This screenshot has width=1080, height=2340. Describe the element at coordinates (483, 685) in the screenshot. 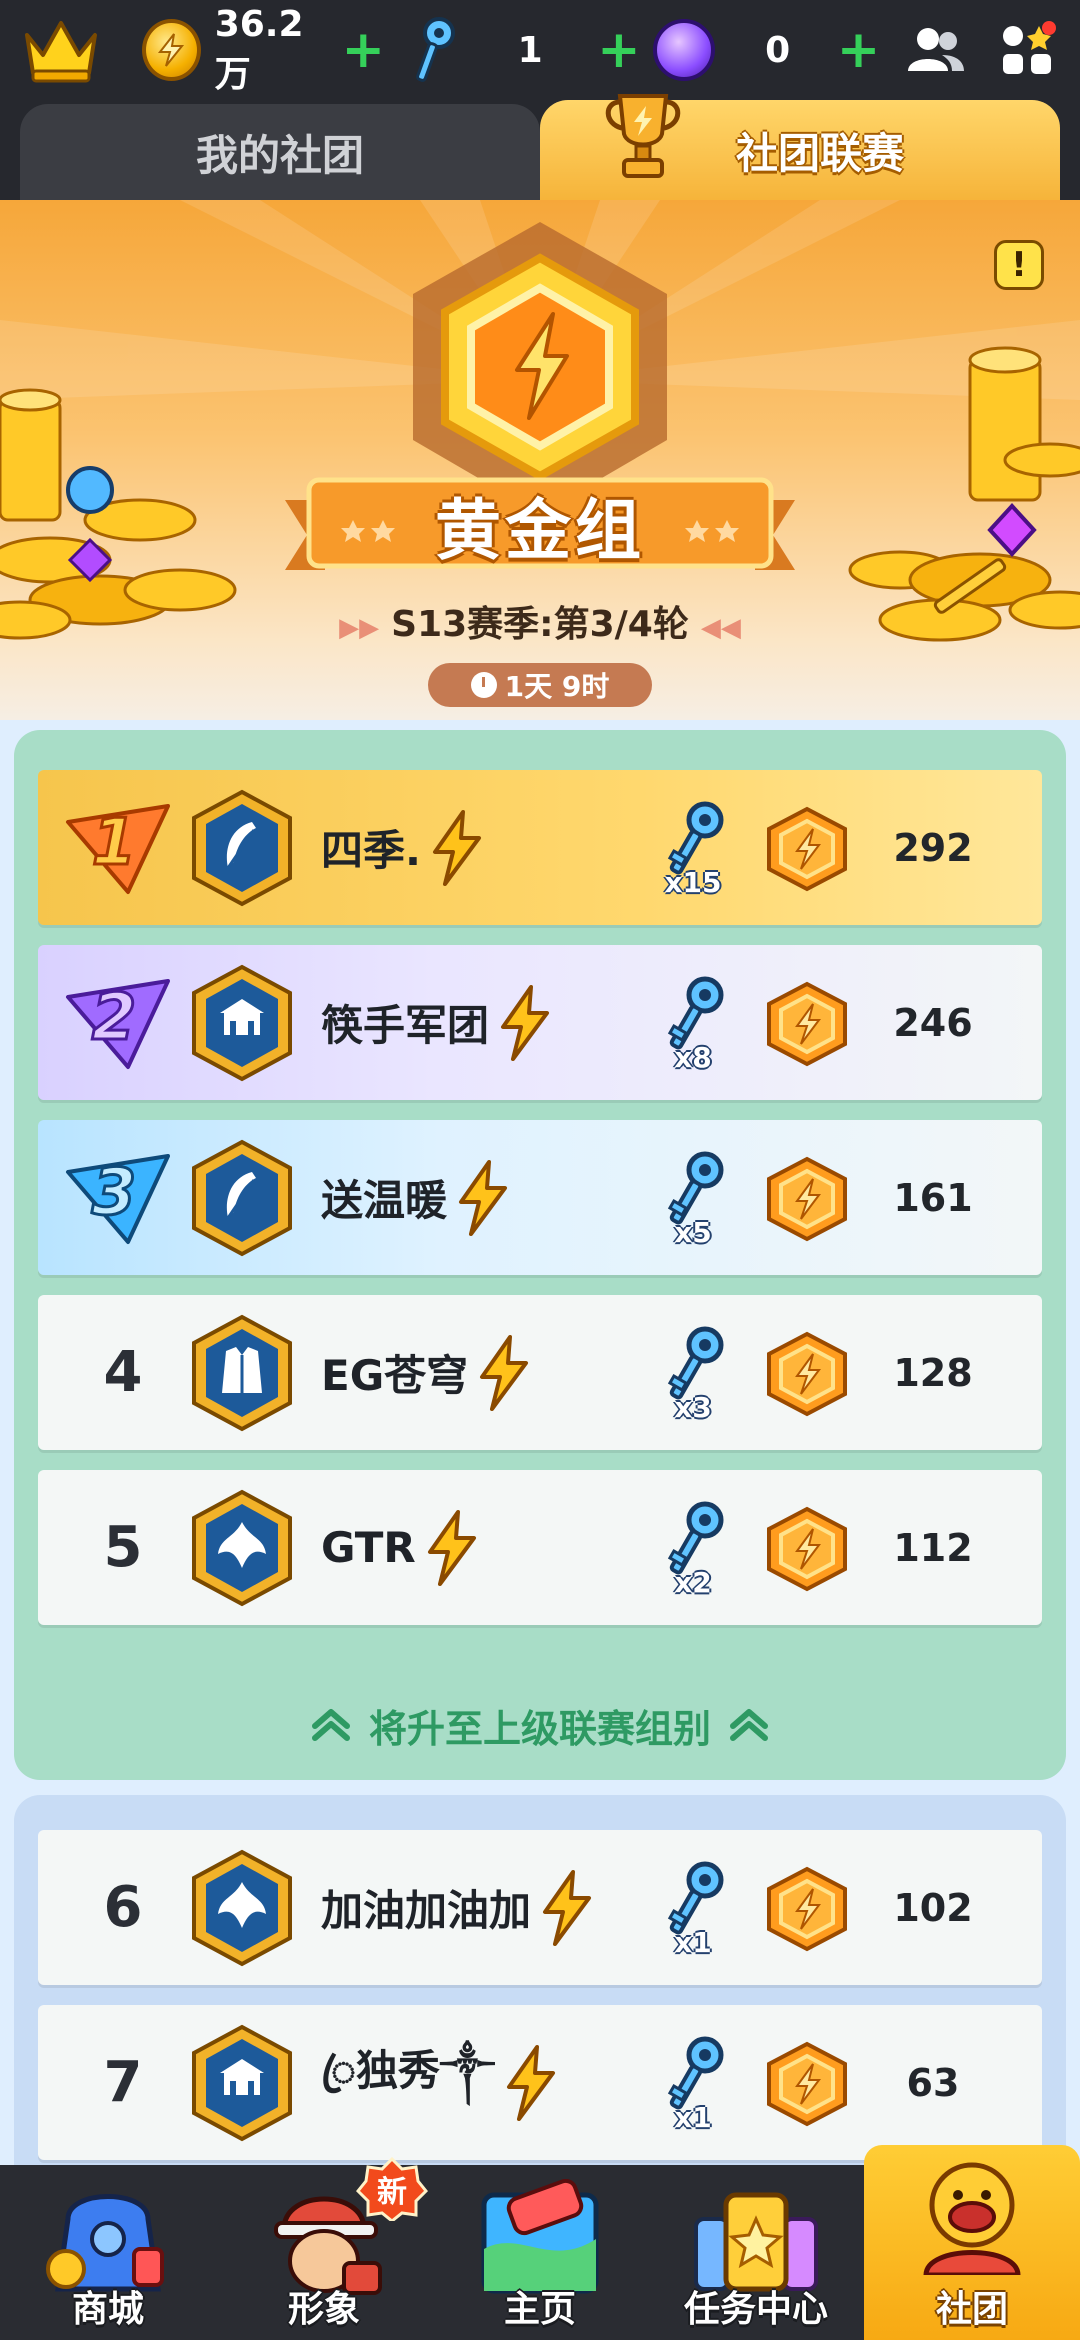

I see `stopwatch-icon` at that location.